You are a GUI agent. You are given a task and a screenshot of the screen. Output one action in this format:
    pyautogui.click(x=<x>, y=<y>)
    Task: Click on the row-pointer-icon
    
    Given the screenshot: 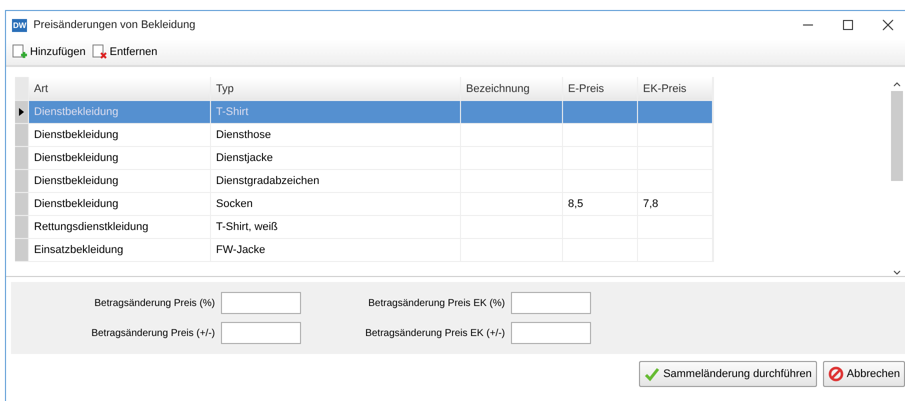 What is the action you would take?
    pyautogui.click(x=21, y=112)
    